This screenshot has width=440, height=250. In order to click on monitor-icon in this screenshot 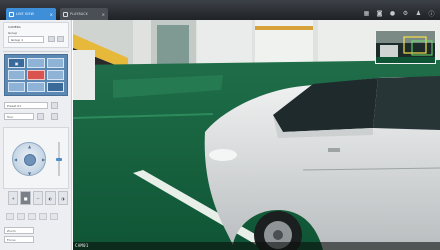, I will do `click(11, 14)`.